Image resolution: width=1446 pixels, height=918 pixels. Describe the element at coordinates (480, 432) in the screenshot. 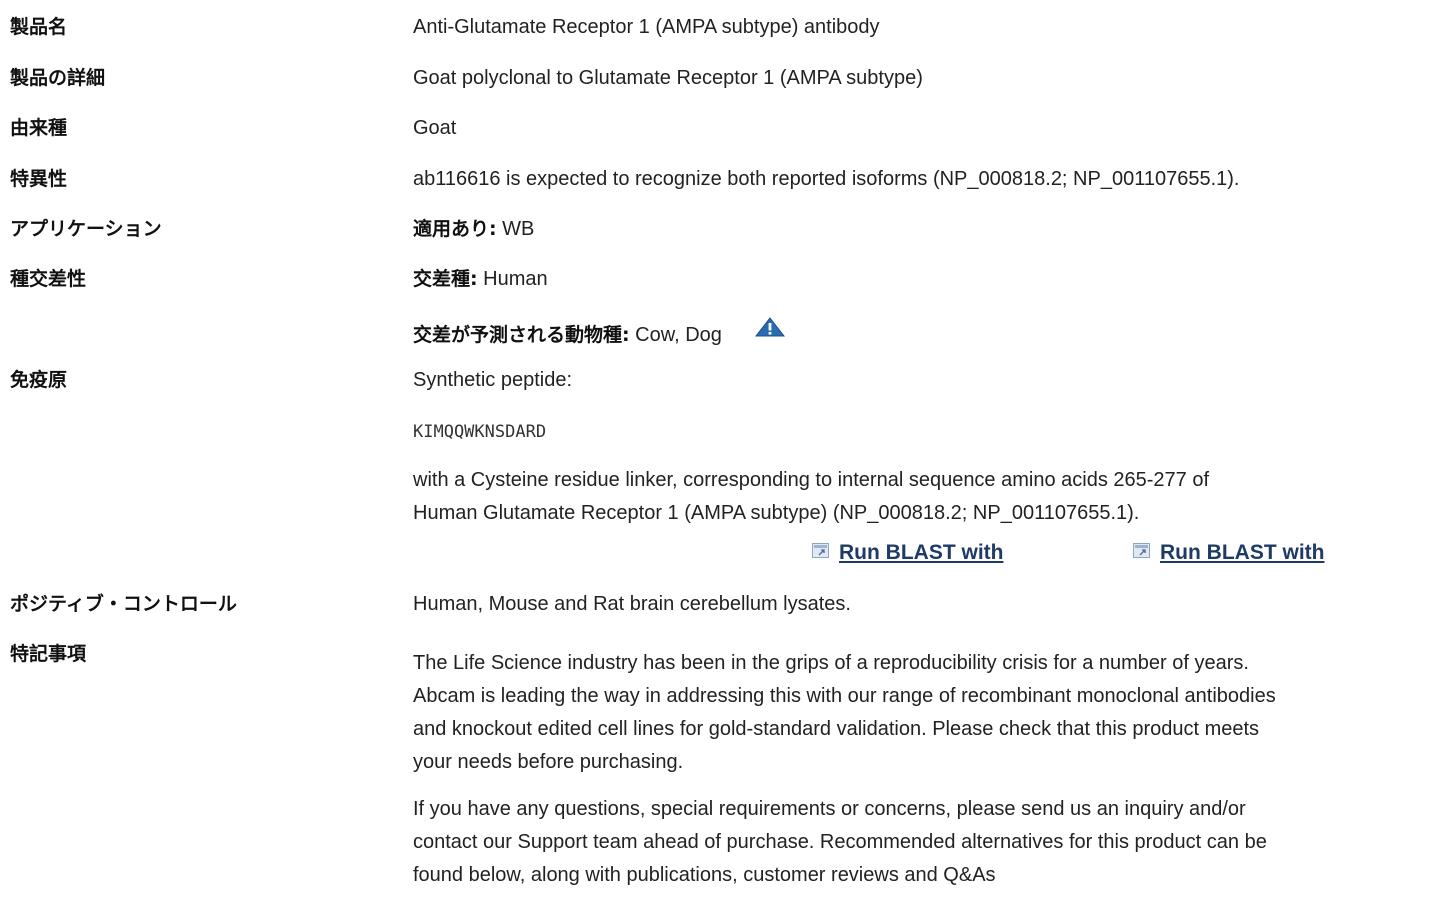

I see `immunogen-sequence: KIMQQWKNSDARD` at that location.